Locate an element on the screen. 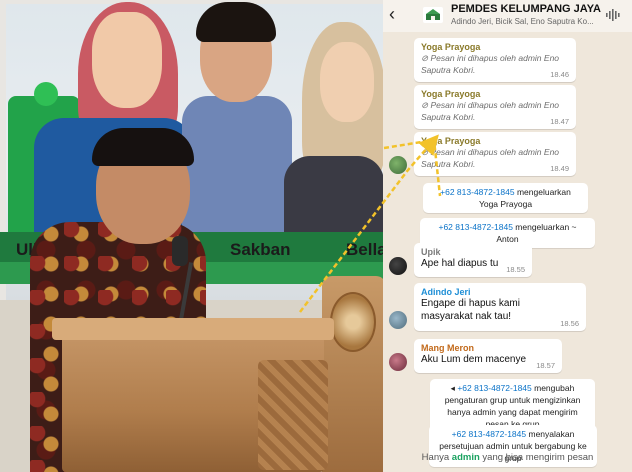 The image size is (632, 472). sender-name: Mang Meron is located at coordinates (447, 348).